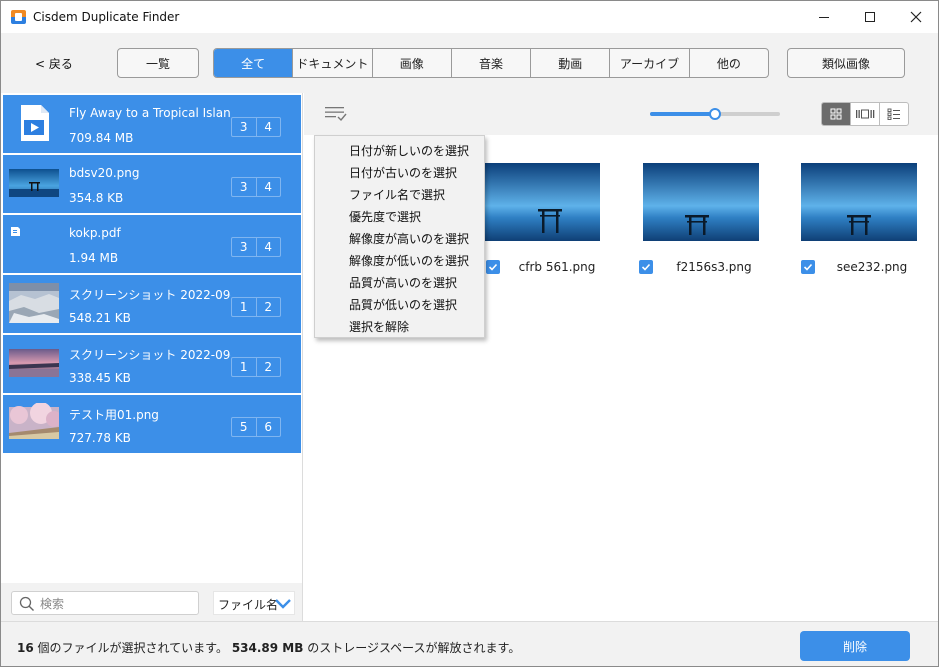  Describe the element at coordinates (650, 63) in the screenshot. I see `tab-archives: アーカイブ` at that location.